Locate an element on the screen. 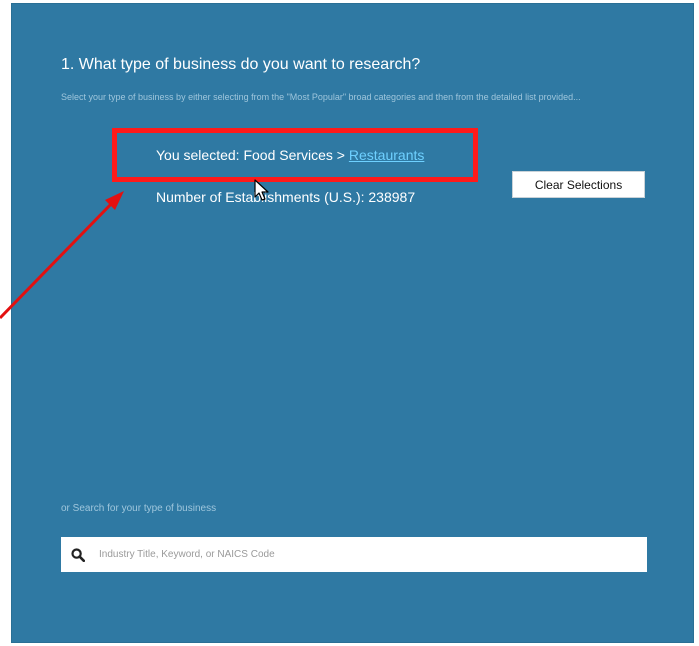 The height and width of the screenshot is (646, 699). search-input is located at coordinates (372, 554).